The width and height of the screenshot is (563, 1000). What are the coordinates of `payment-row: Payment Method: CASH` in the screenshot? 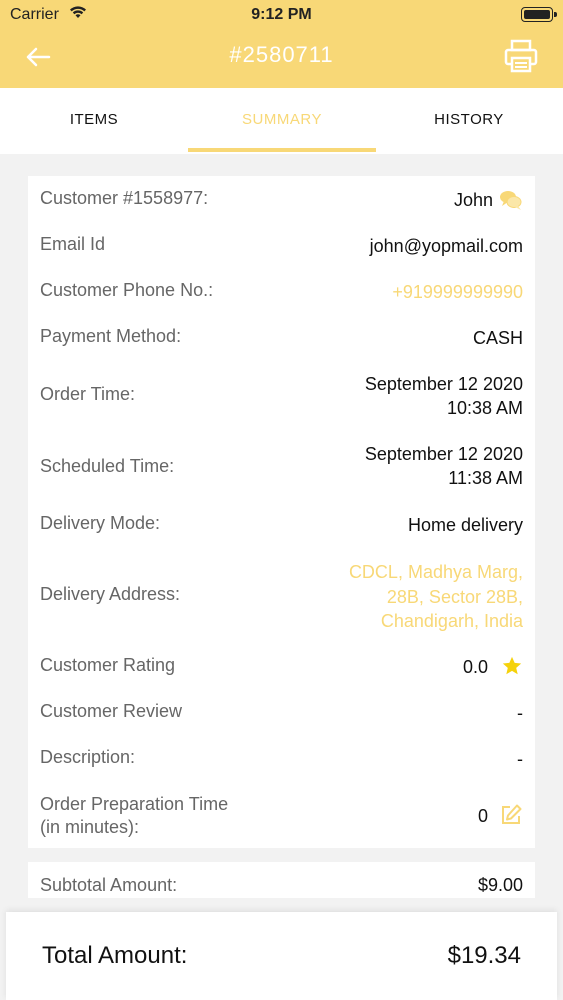 It's located at (281, 338).